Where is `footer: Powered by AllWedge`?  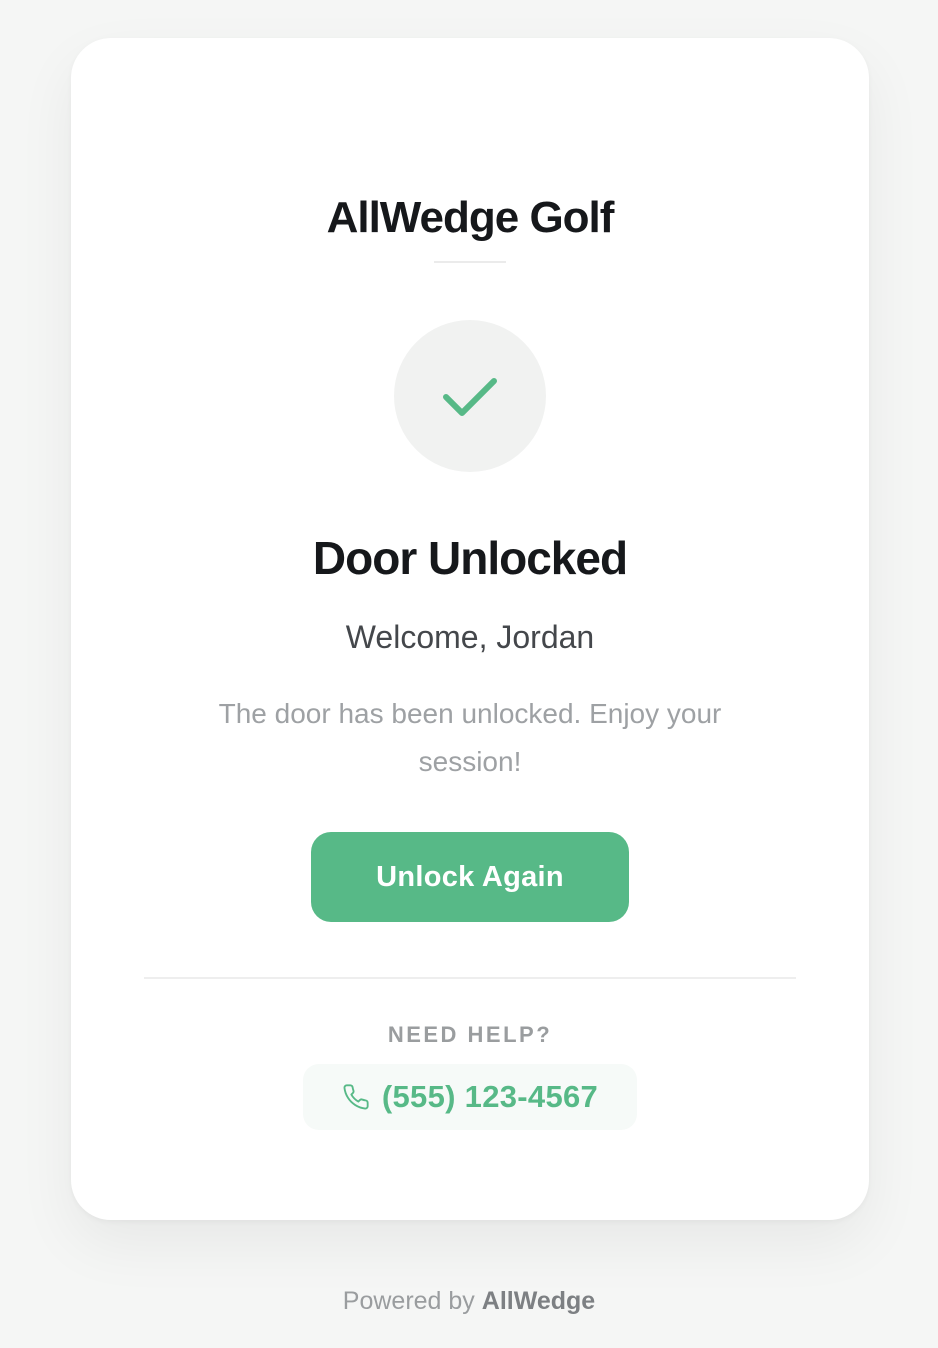
footer: Powered by AllWedge is located at coordinates (469, 1301).